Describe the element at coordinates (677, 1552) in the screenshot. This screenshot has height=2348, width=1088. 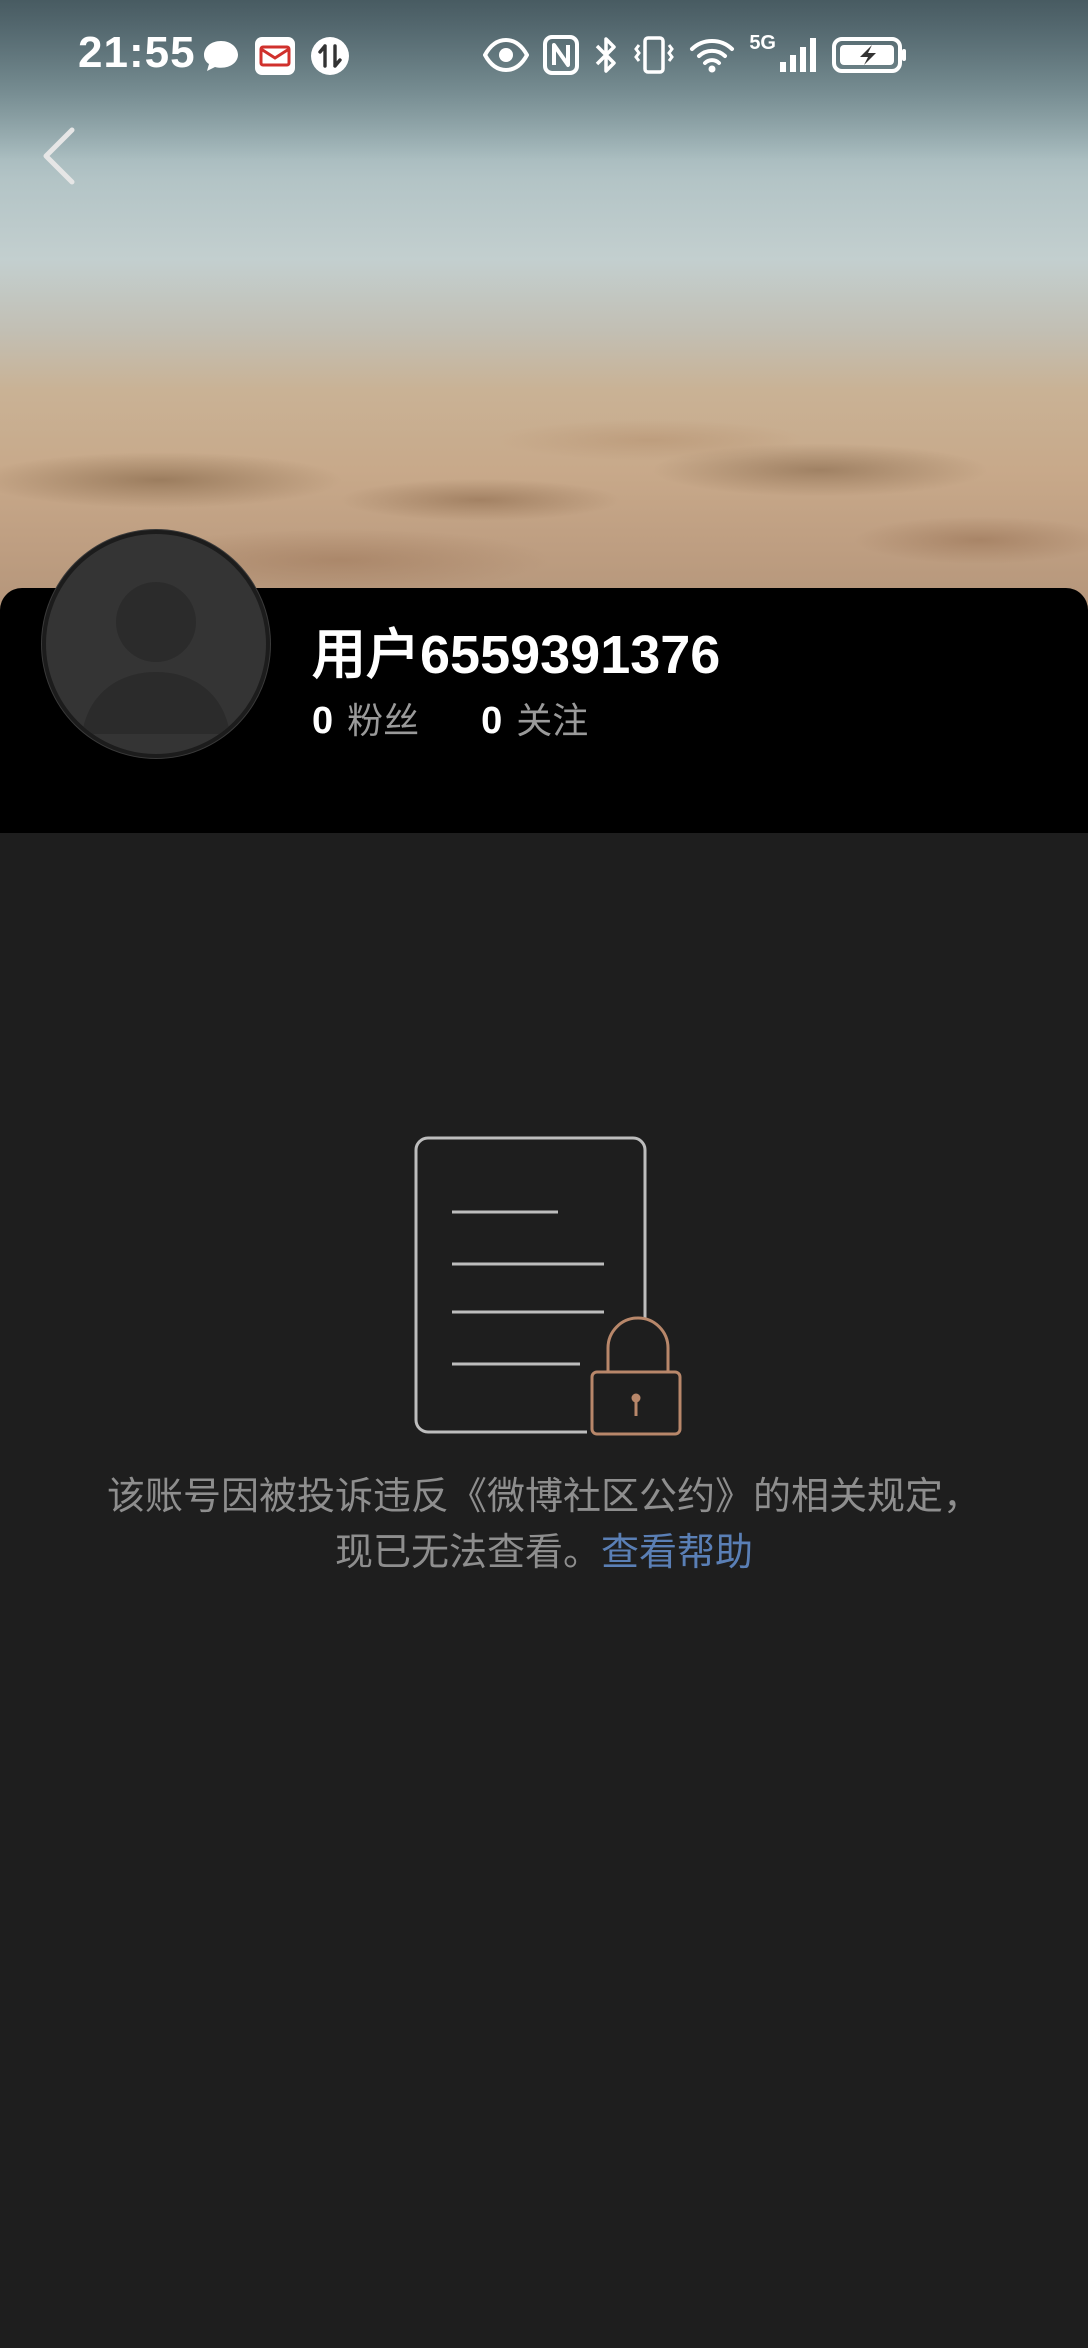
I see `view-help-link: 查看帮助` at that location.